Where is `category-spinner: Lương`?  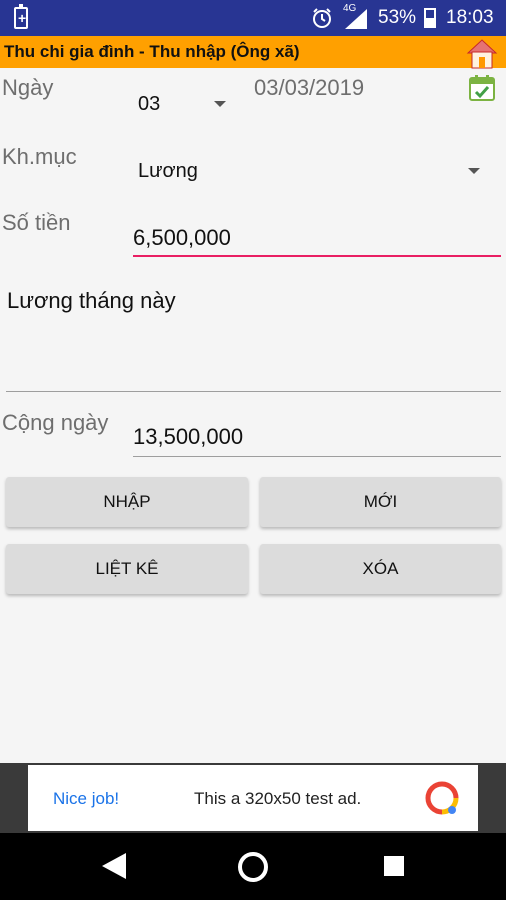
category-spinner: Lương is located at coordinates (309, 171).